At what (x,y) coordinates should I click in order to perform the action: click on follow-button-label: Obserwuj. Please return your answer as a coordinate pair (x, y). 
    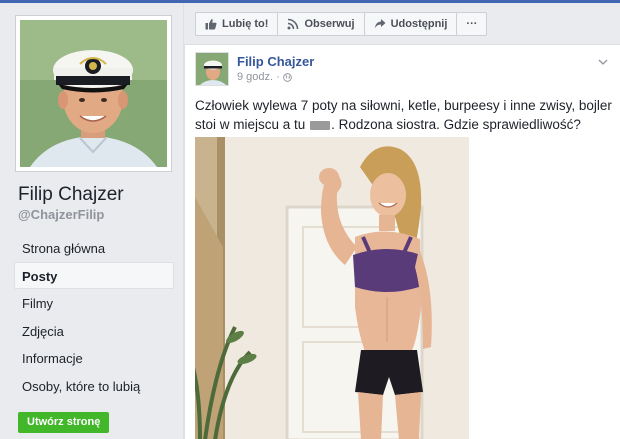
    Looking at the image, I should click on (329, 24).